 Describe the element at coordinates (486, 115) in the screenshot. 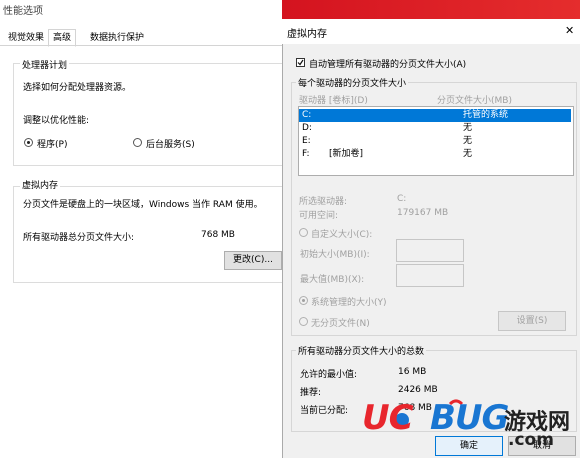

I see `drive-size: 托管的系统` at that location.